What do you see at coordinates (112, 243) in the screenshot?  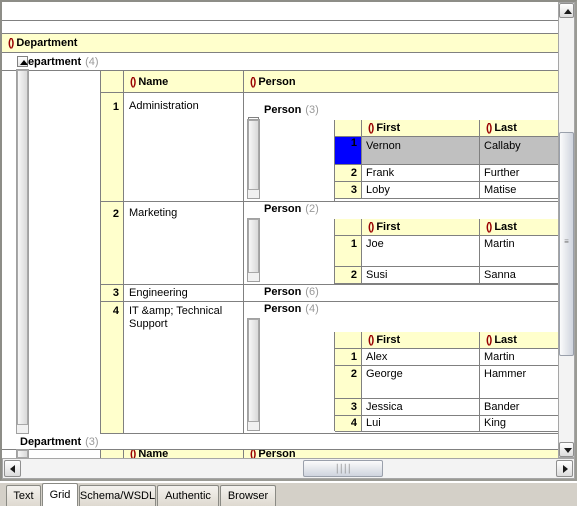 I see `row-number-cell: 2` at bounding box center [112, 243].